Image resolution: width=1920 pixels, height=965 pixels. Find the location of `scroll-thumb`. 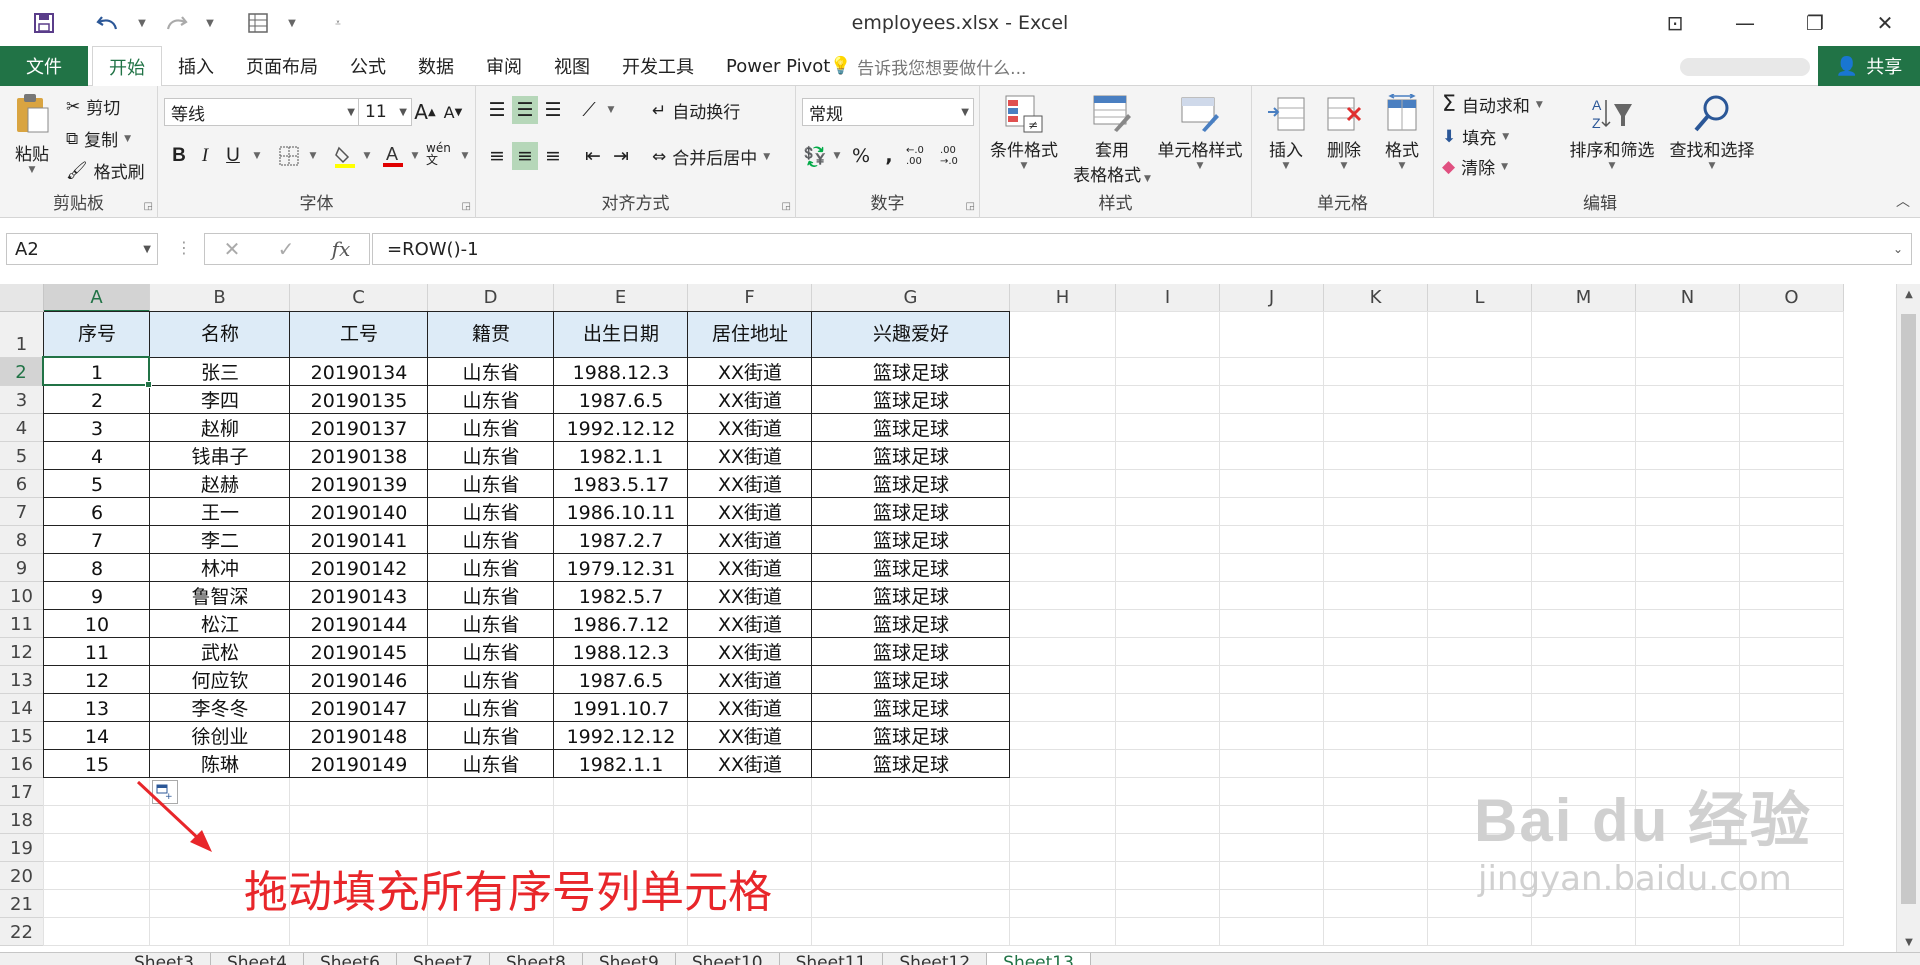

scroll-thumb is located at coordinates (1908, 609).